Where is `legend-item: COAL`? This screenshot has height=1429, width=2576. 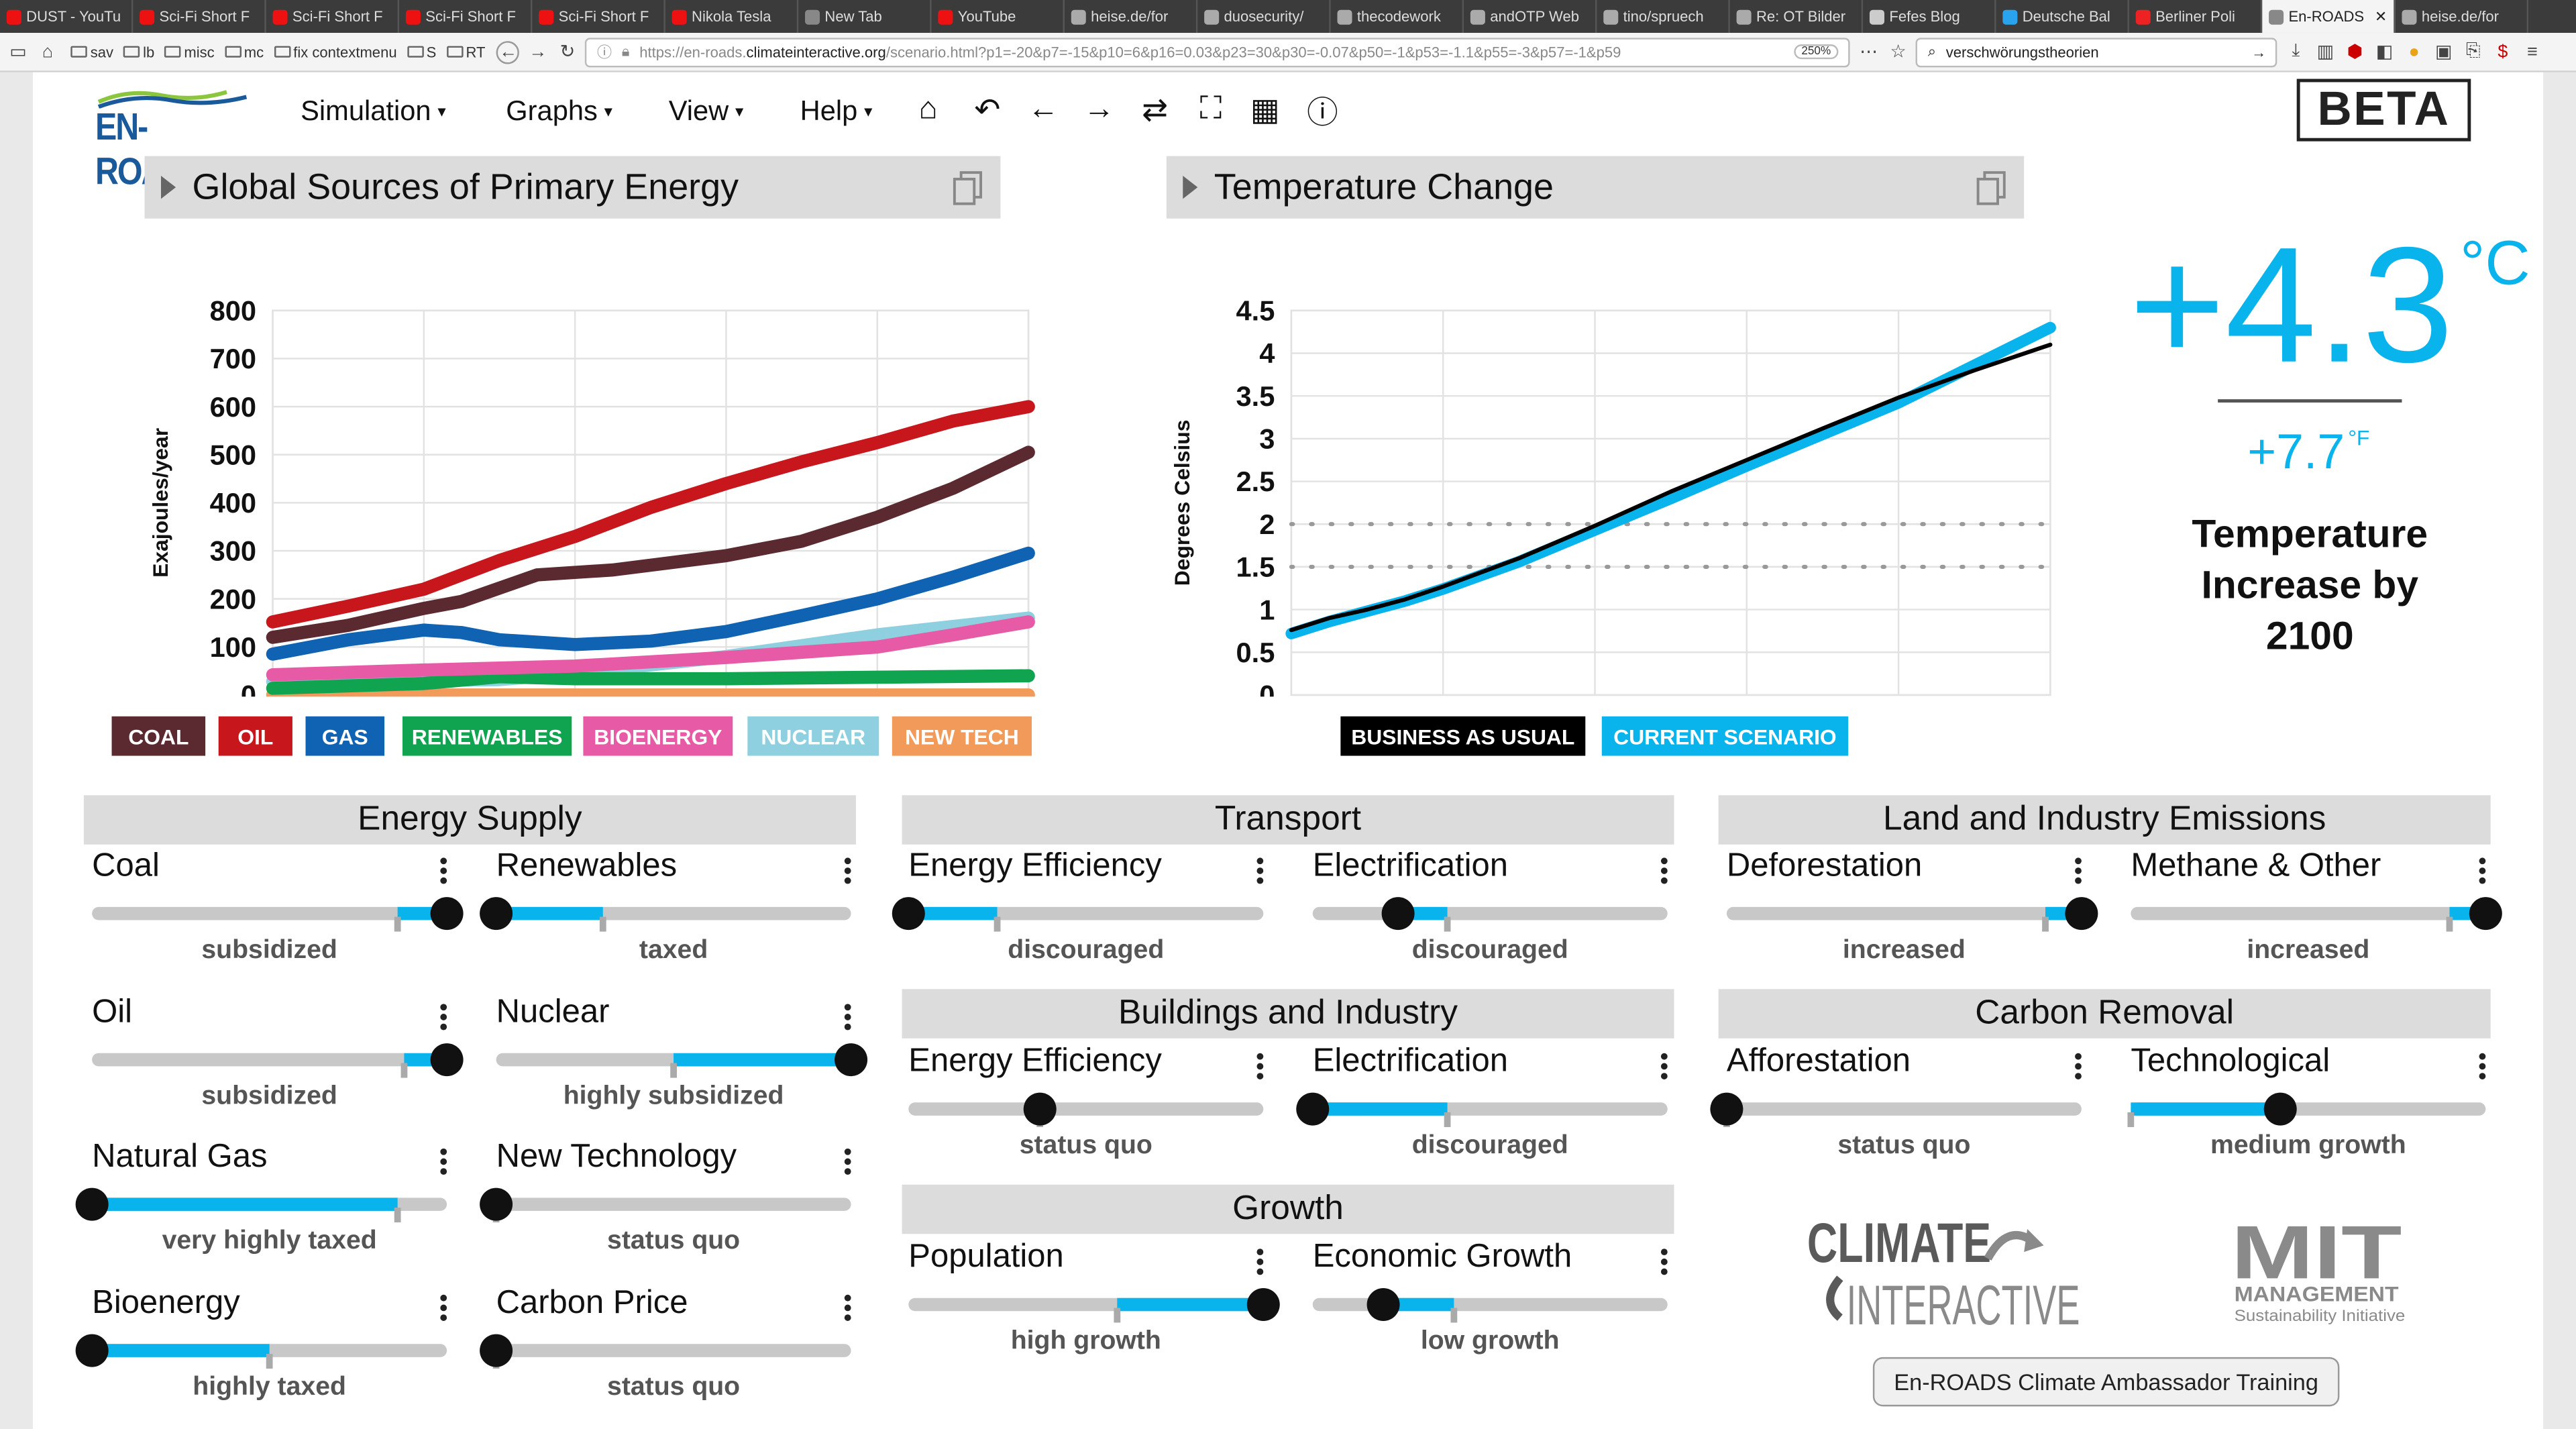 legend-item: COAL is located at coordinates (158, 736).